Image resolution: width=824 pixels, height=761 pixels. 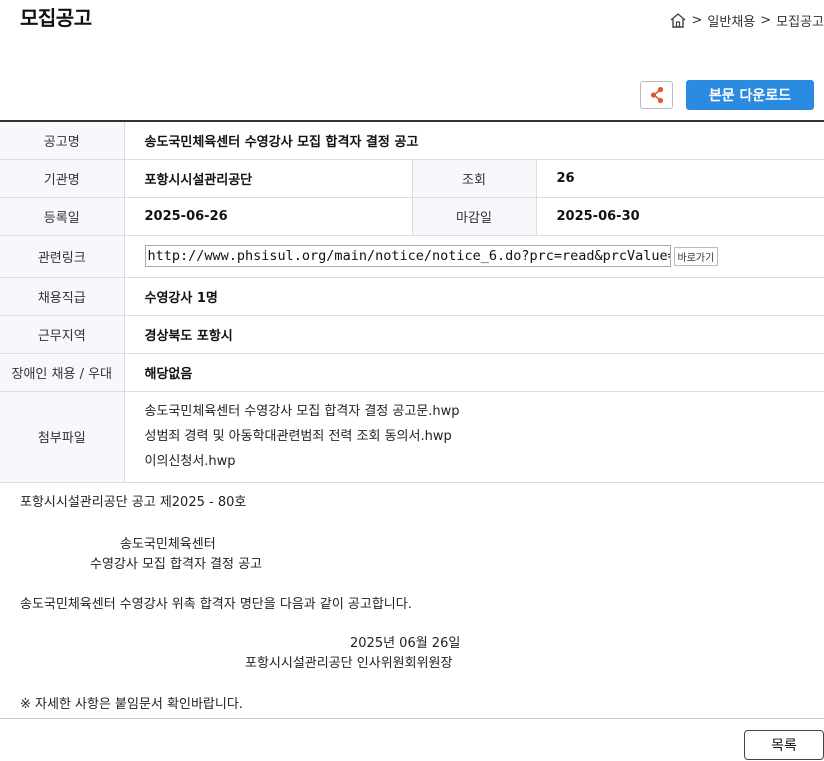 I want to click on body-date: 2025년 06월 26일, so click(x=405, y=643).